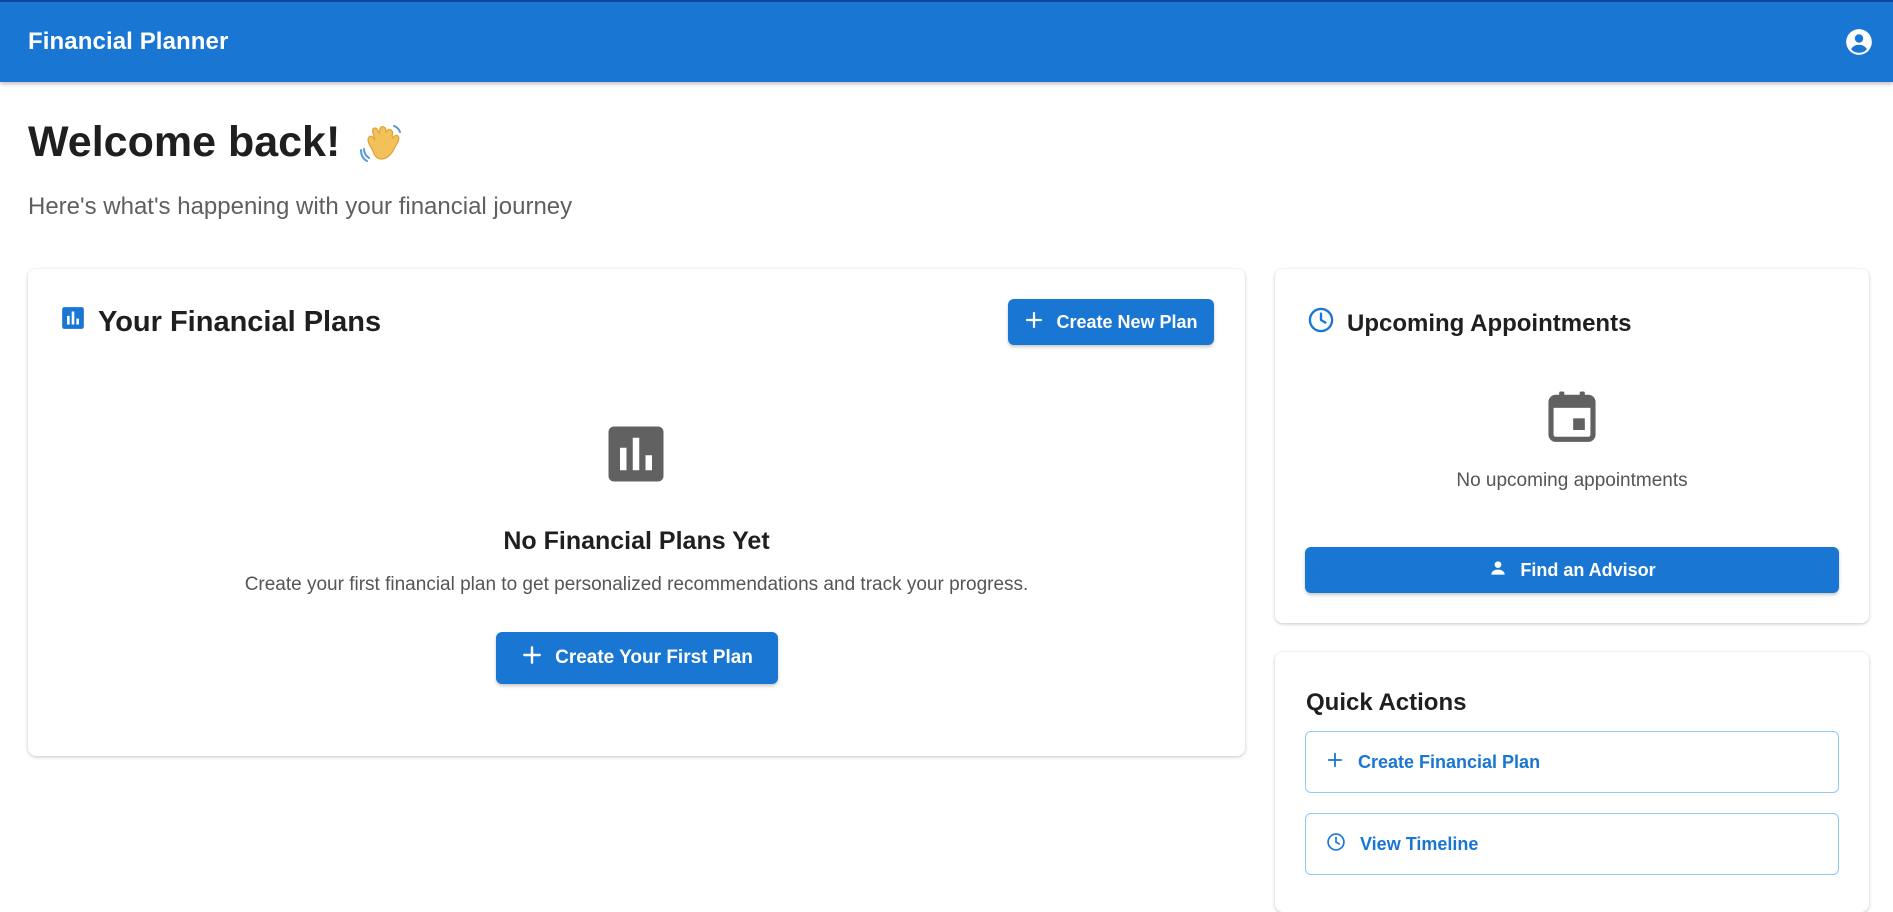 The height and width of the screenshot is (912, 1893). I want to click on person-icon, so click(1498, 570).